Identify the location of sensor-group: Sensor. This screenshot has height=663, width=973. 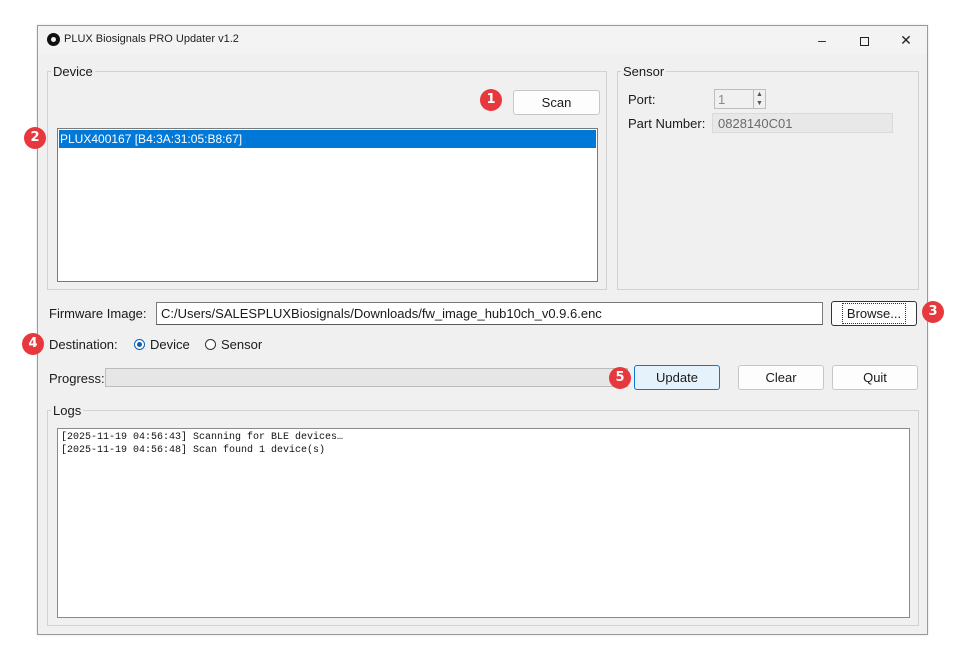
(768, 177).